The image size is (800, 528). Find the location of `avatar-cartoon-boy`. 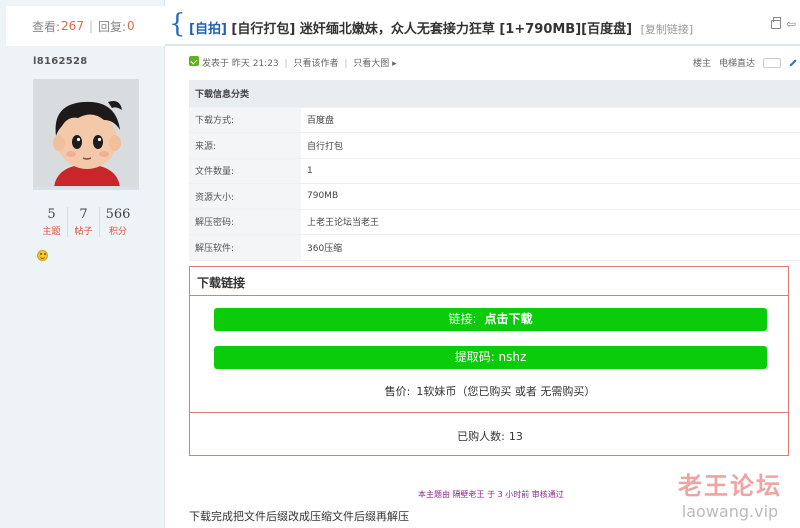

avatar-cartoon-boy is located at coordinates (86, 133).